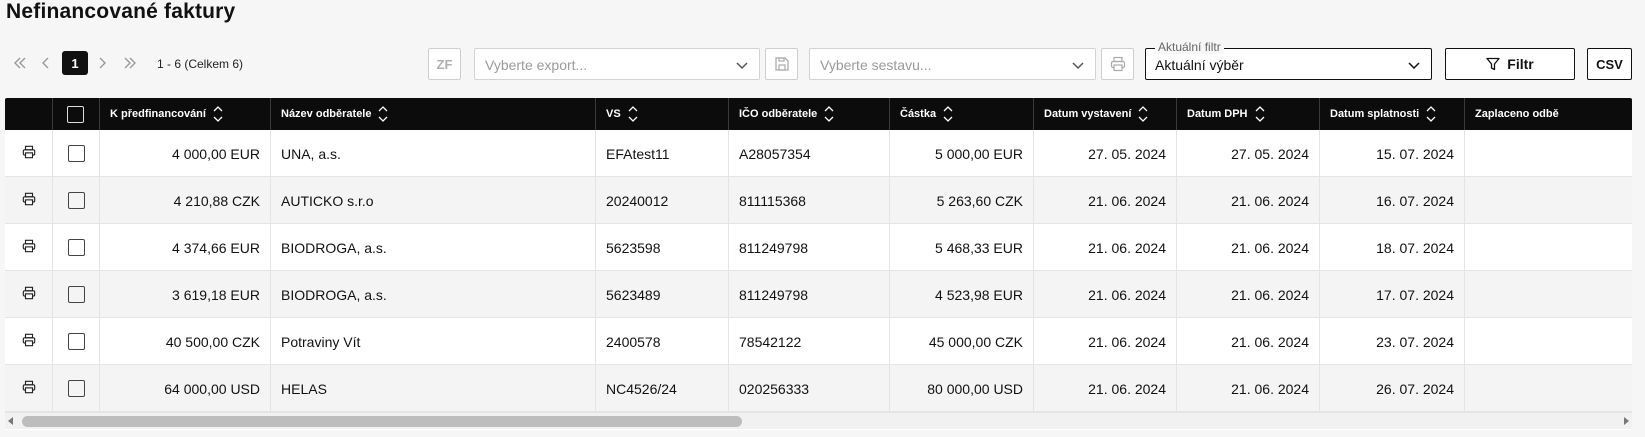 Image resolution: width=1645 pixels, height=437 pixels. What do you see at coordinates (662, 294) in the screenshot?
I see `cell-vs: 5623489` at bounding box center [662, 294].